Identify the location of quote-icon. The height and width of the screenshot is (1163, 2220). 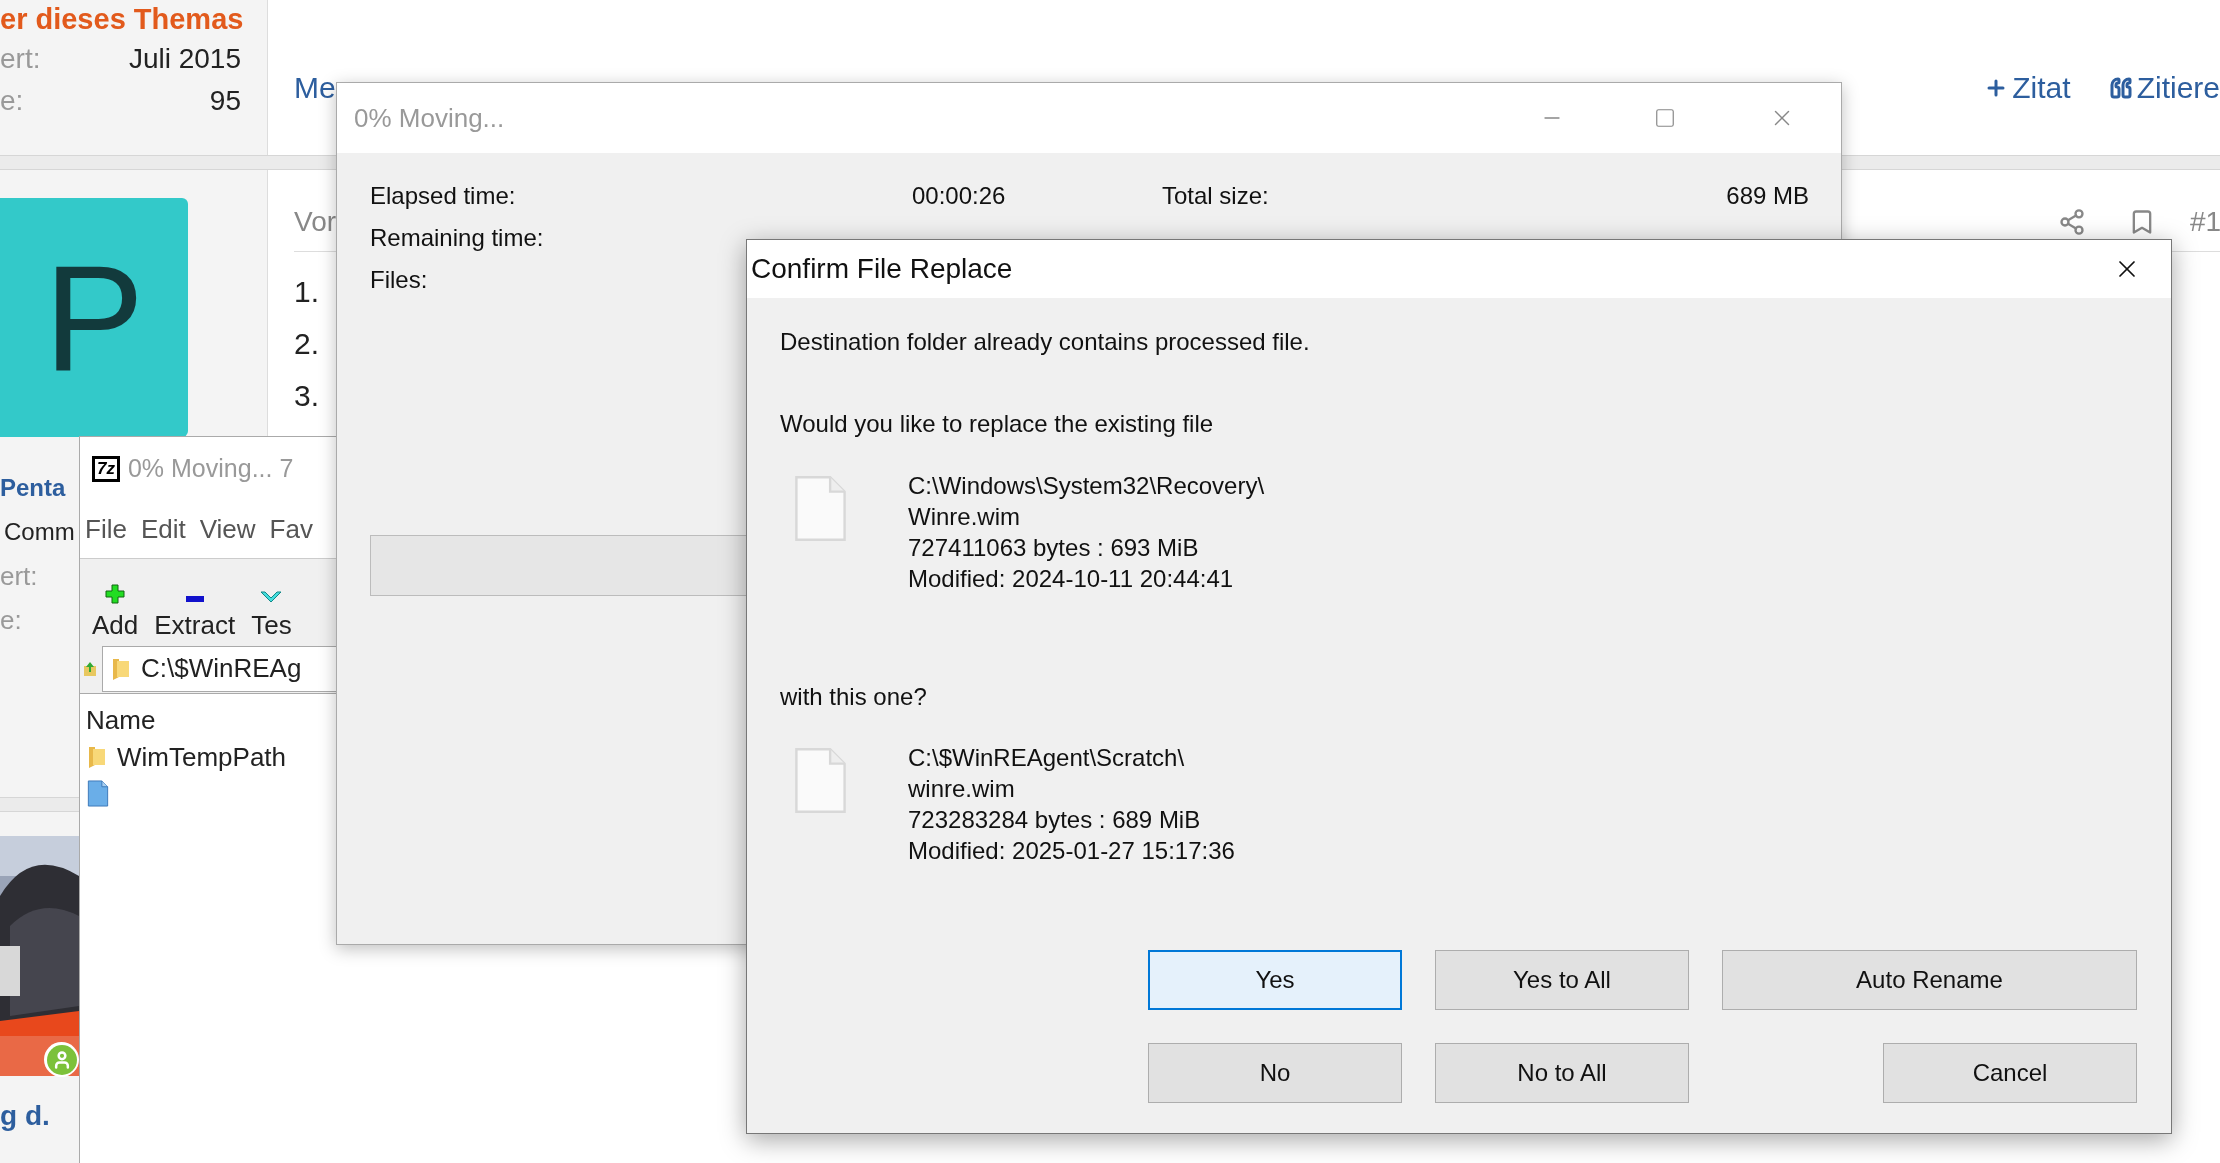
(2120, 87).